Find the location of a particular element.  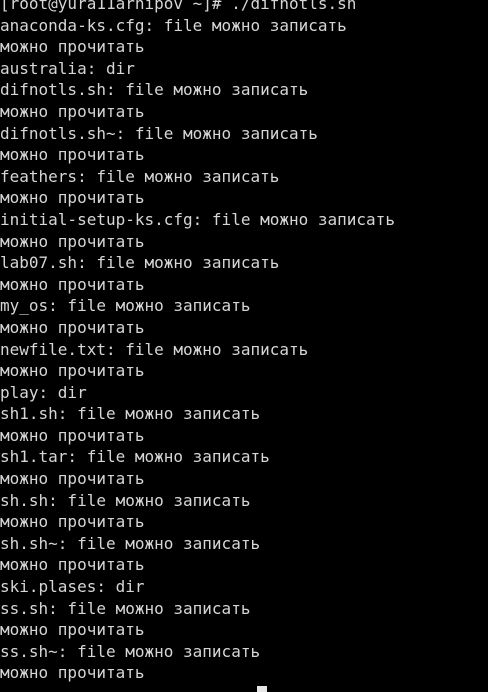

output-line: newfile.txt: file можно записать is located at coordinates (154, 349).